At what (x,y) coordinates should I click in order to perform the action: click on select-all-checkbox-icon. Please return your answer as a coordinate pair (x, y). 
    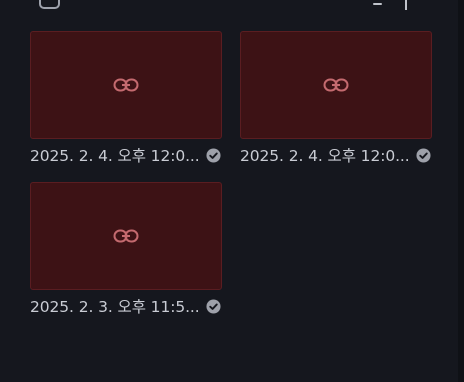
    Looking at the image, I should click on (49, 4).